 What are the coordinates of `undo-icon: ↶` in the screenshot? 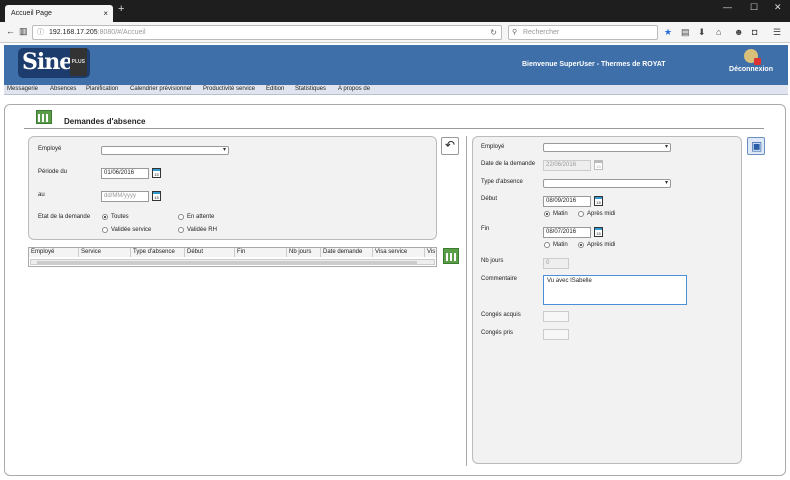 It's located at (450, 145).